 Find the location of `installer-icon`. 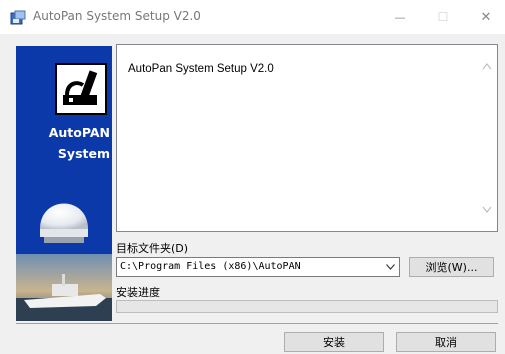

installer-icon is located at coordinates (18, 17).